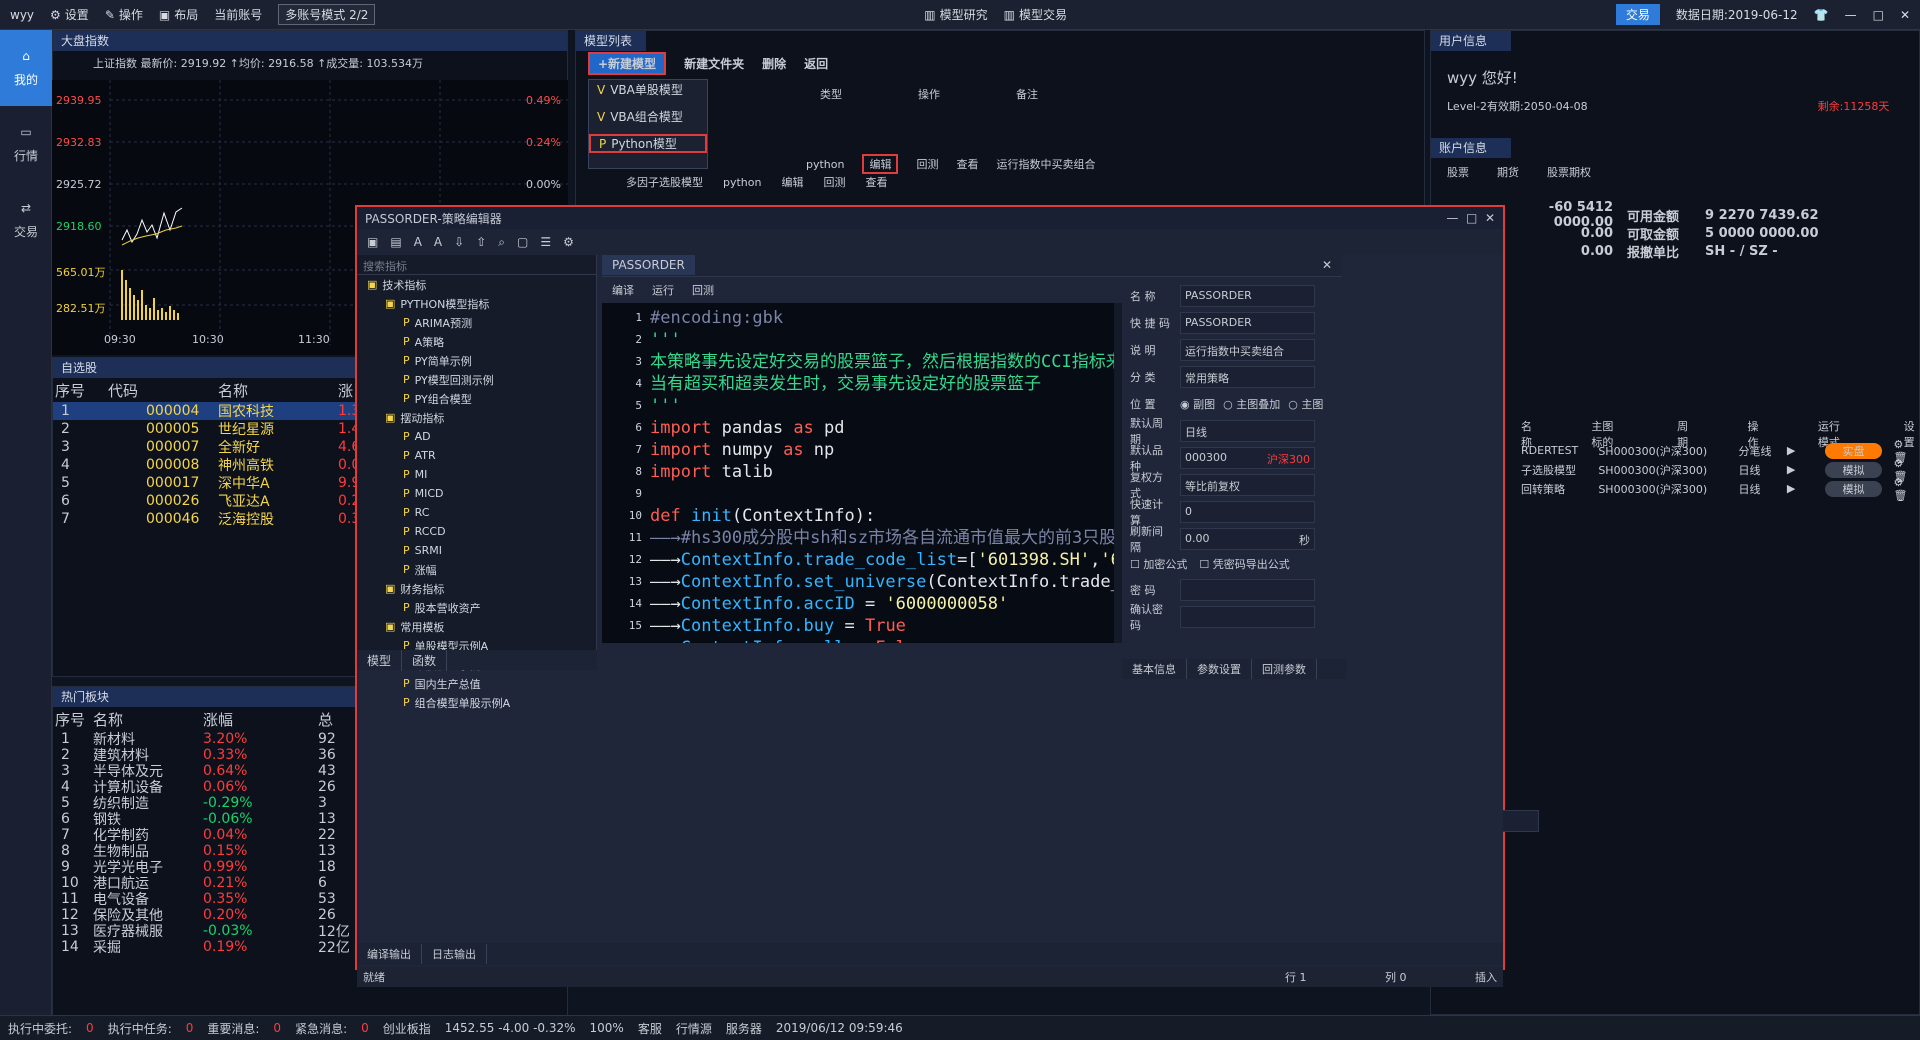 The height and width of the screenshot is (1040, 1920). I want to click on import-icon: ⇩, so click(459, 242).